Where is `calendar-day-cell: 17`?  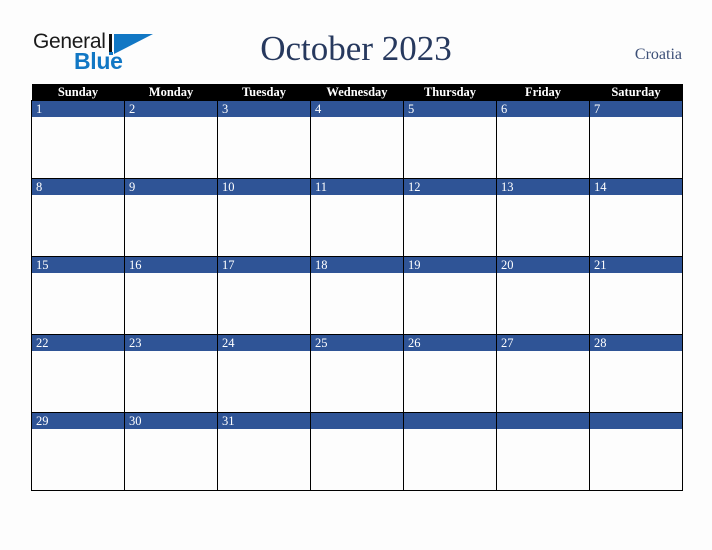
calendar-day-cell: 17 is located at coordinates (264, 295).